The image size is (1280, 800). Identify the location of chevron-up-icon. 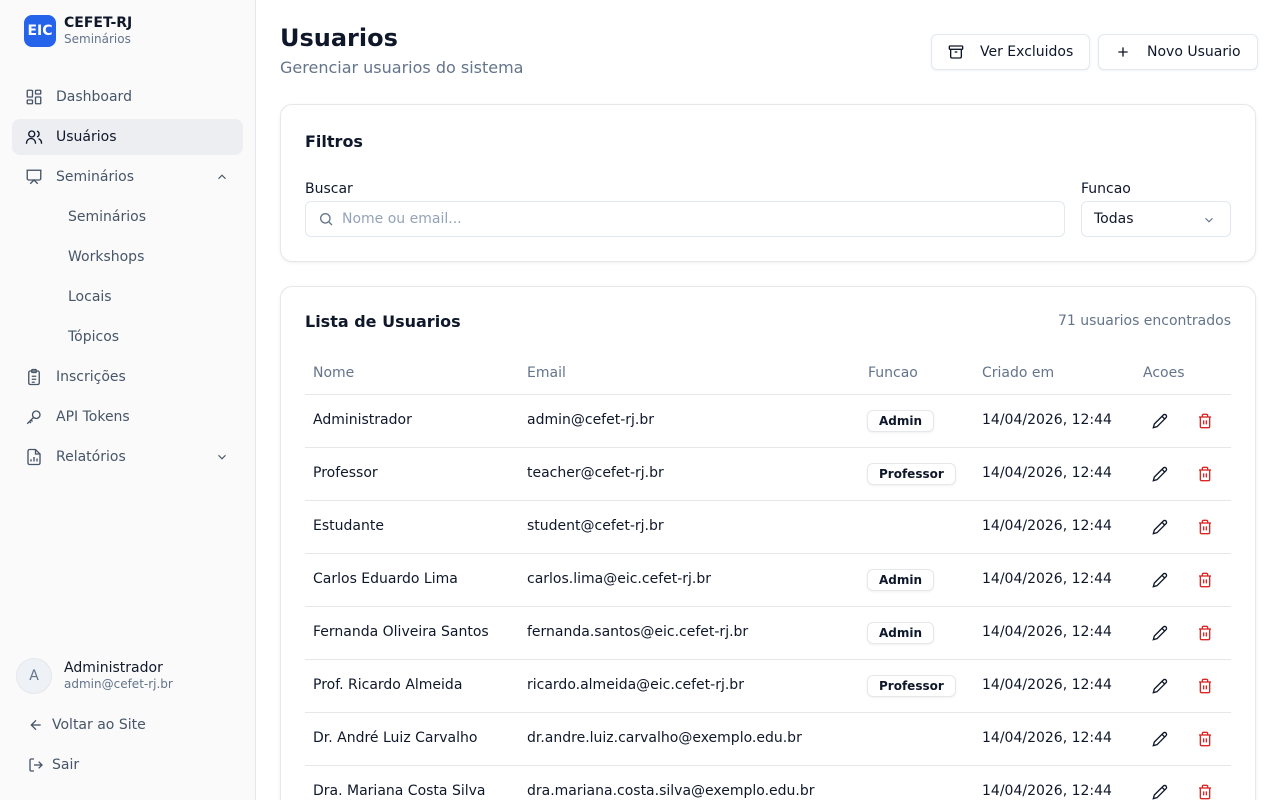
(222, 177).